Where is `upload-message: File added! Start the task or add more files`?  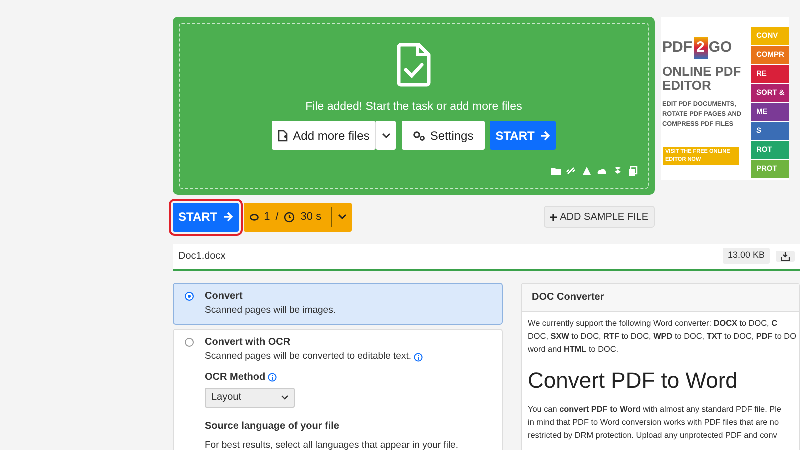 upload-message: File added! Start the task or add more files is located at coordinates (414, 107).